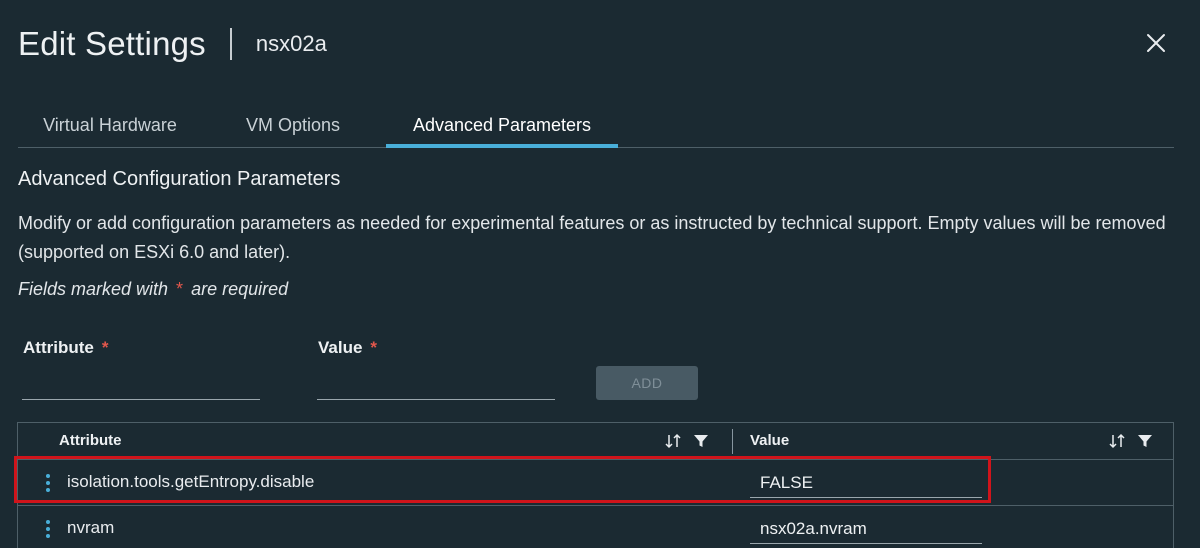 The height and width of the screenshot is (548, 1200). Describe the element at coordinates (110, 126) in the screenshot. I see `tab-virtual-hardware: Virtual Hardware` at that location.